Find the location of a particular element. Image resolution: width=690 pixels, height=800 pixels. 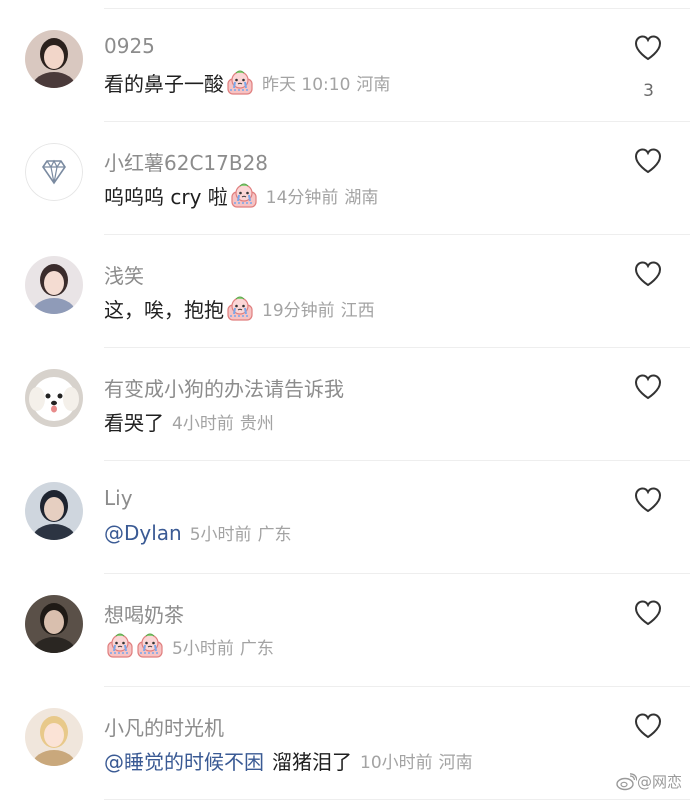

username: 0925 is located at coordinates (129, 46).